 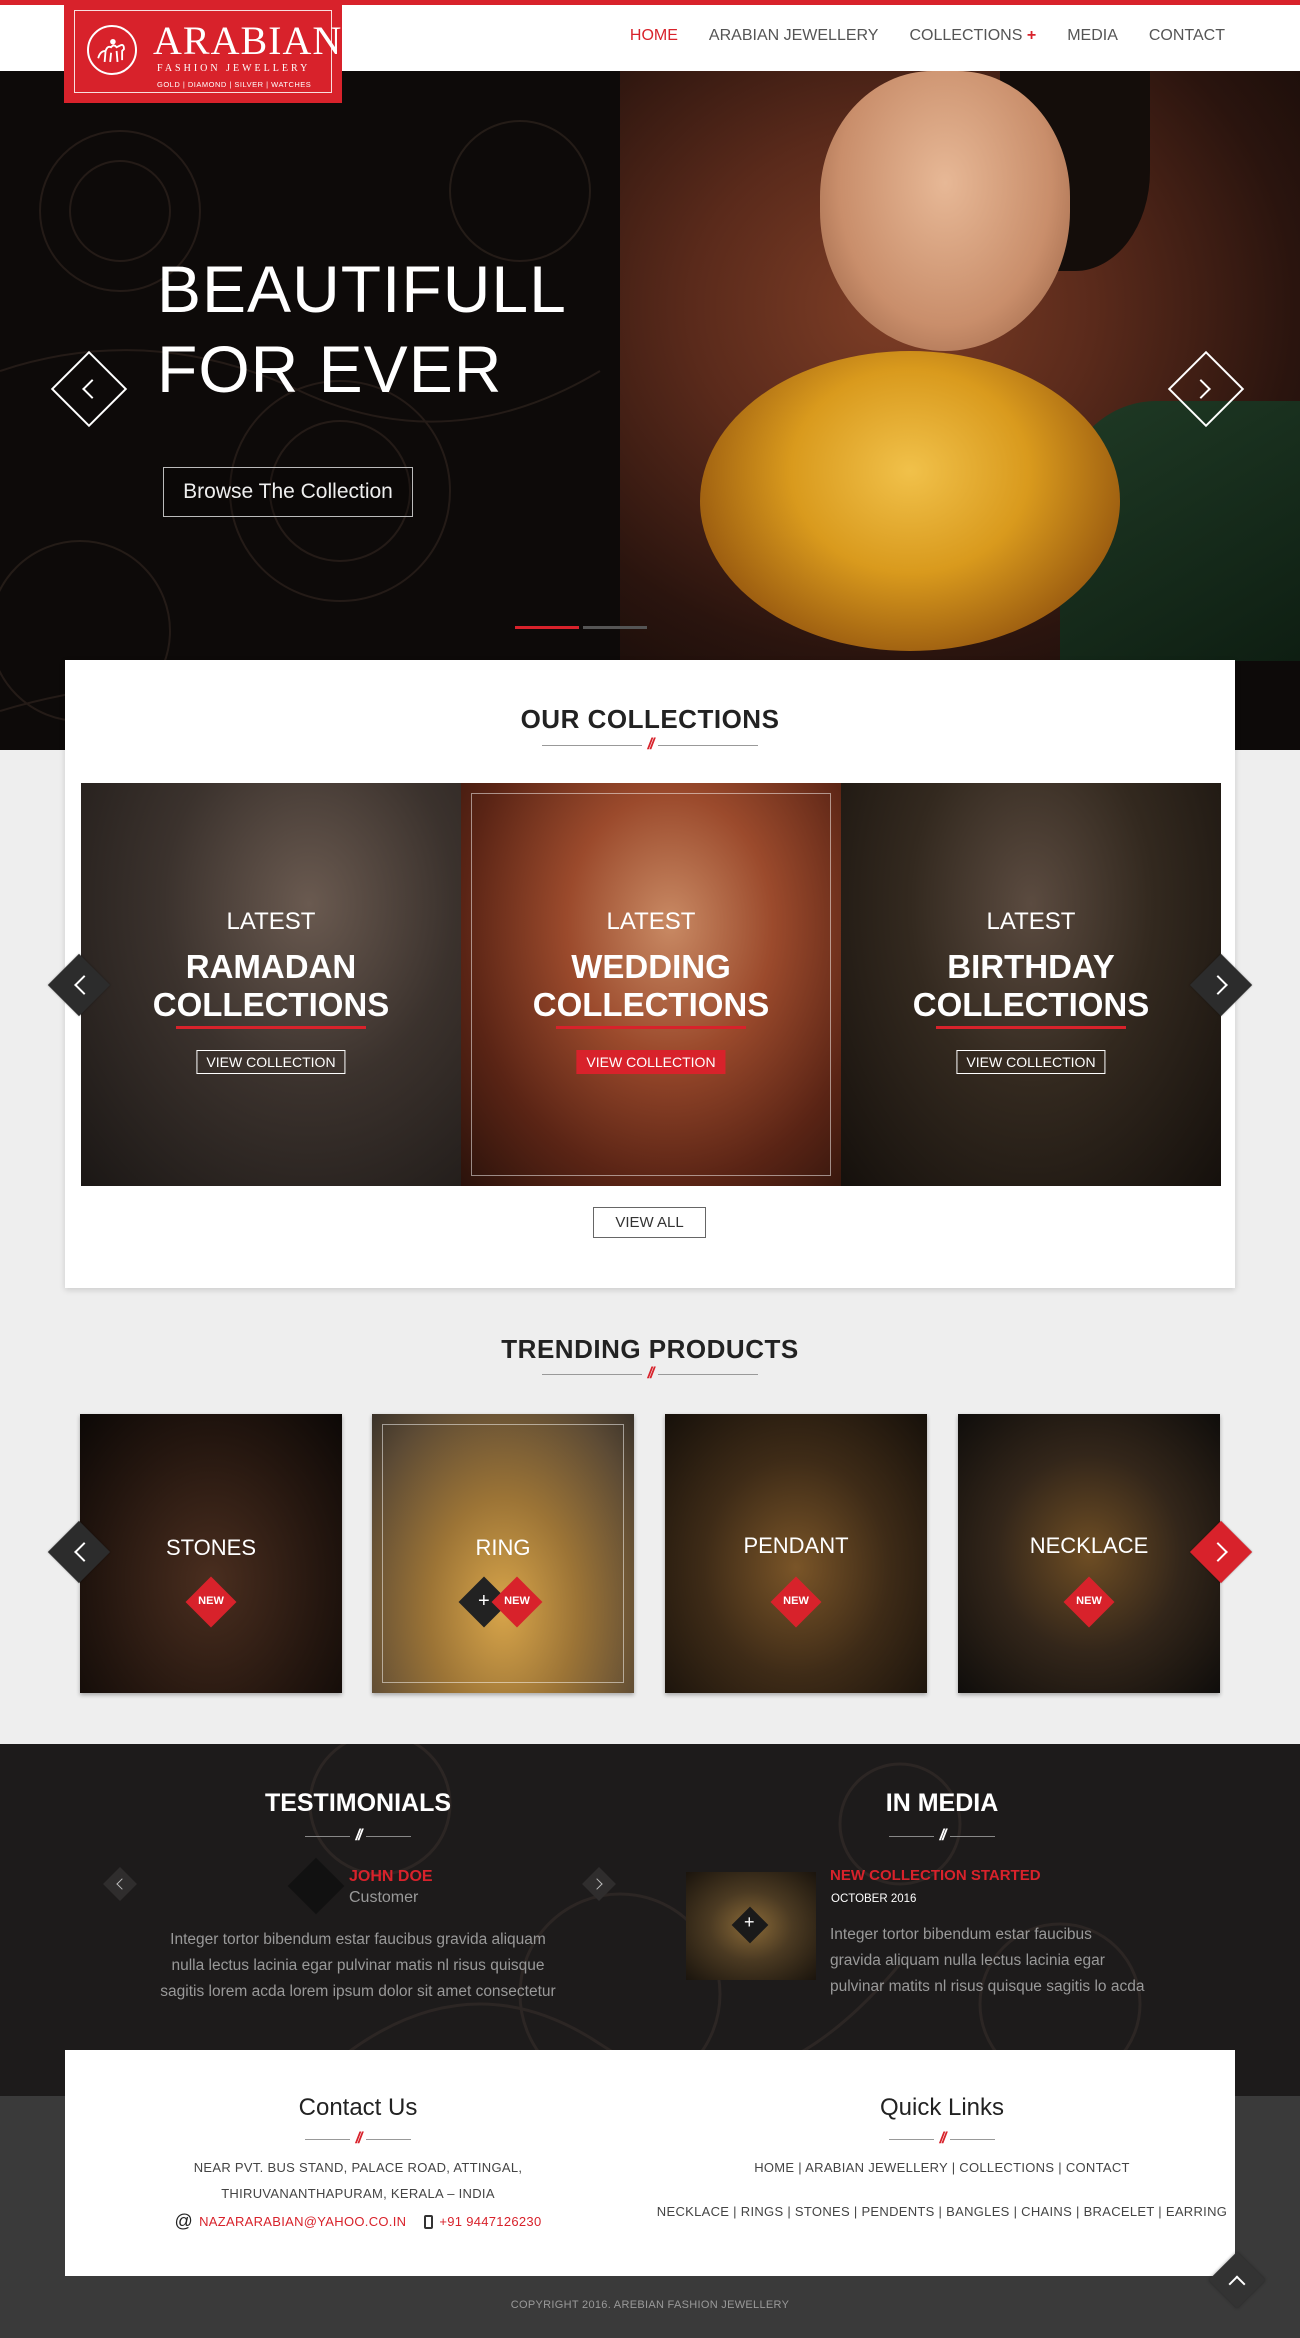 What do you see at coordinates (910, 501) in the screenshot?
I see `hero-necklace-shape` at bounding box center [910, 501].